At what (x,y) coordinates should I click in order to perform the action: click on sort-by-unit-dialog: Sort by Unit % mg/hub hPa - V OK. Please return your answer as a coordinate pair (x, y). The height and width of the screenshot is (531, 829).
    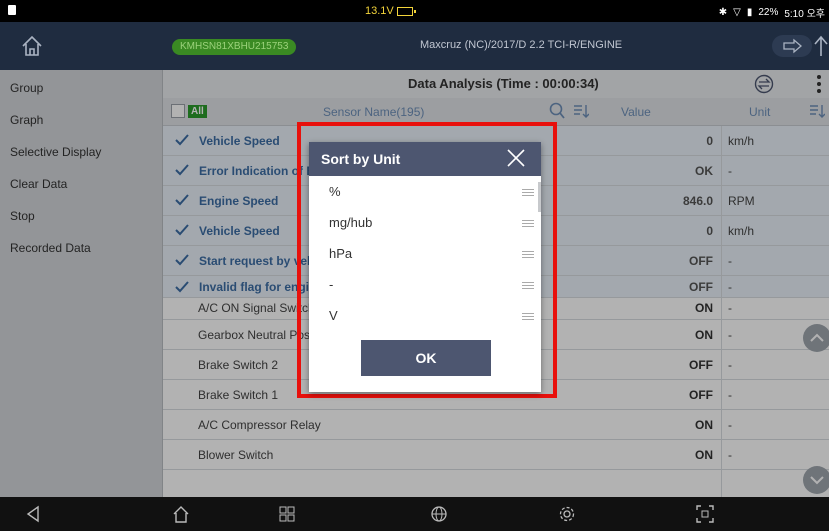
    Looking at the image, I should click on (425, 267).